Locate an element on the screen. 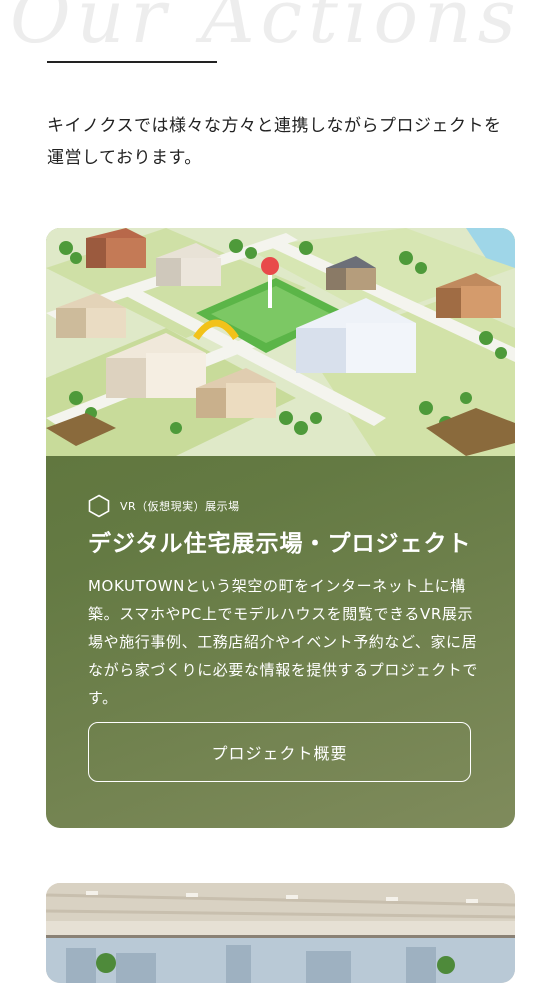 The image size is (560, 983). second-project-image is located at coordinates (280, 933).